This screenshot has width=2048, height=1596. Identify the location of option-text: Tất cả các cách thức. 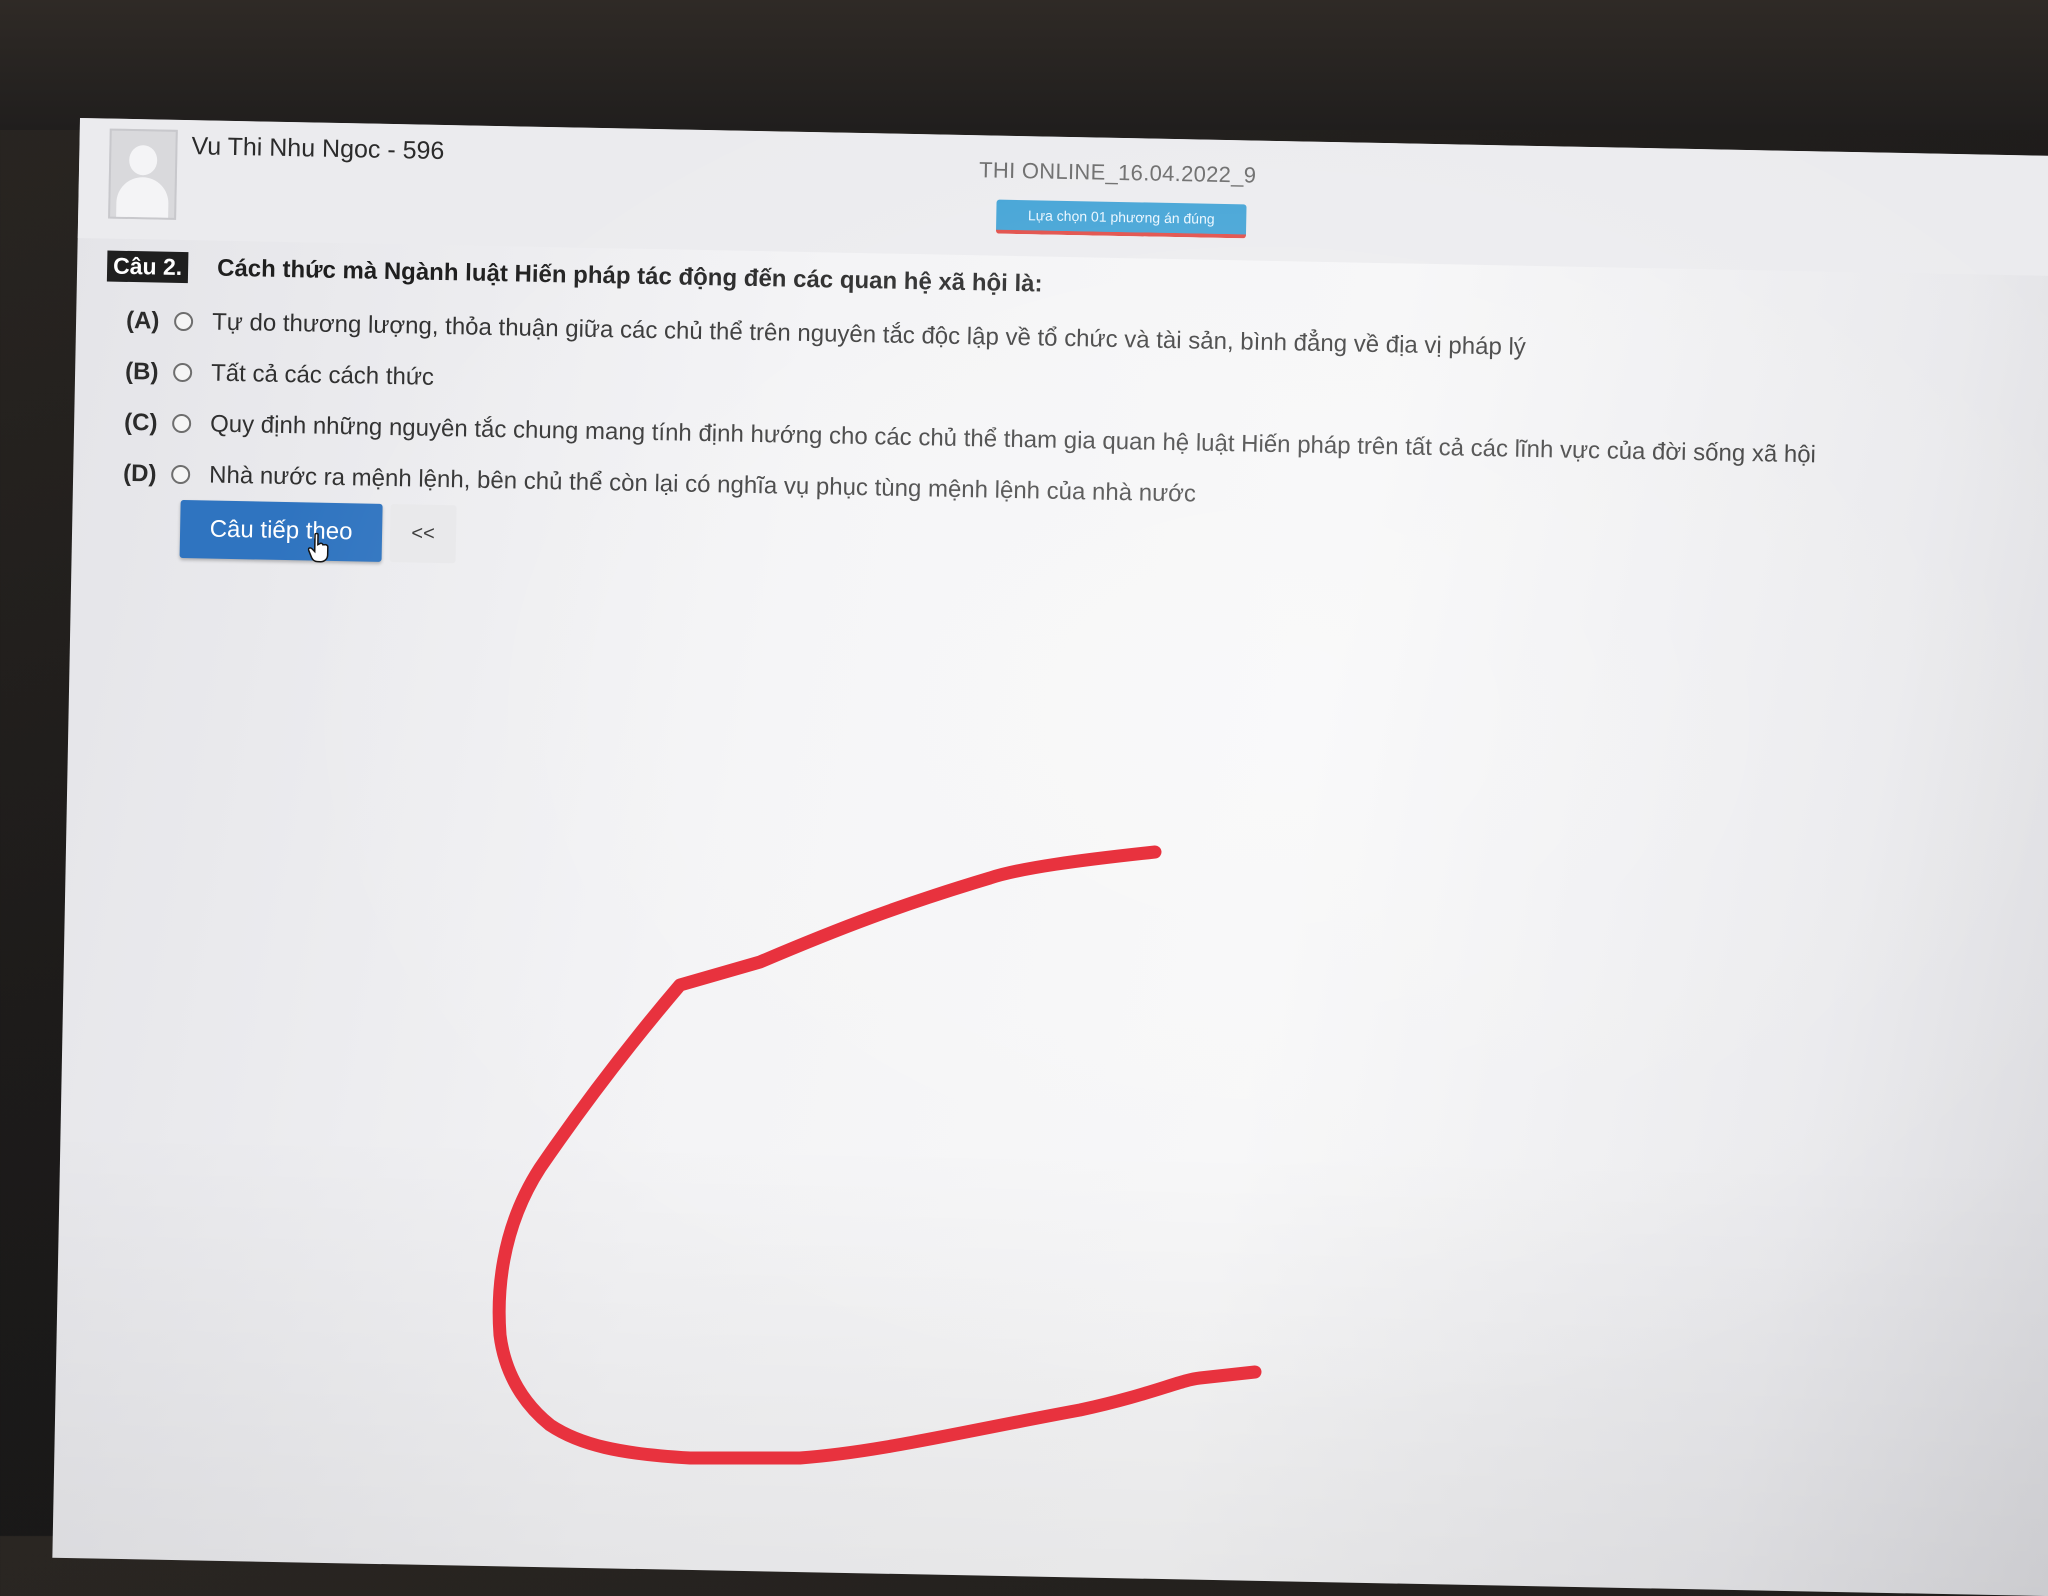
(322, 376).